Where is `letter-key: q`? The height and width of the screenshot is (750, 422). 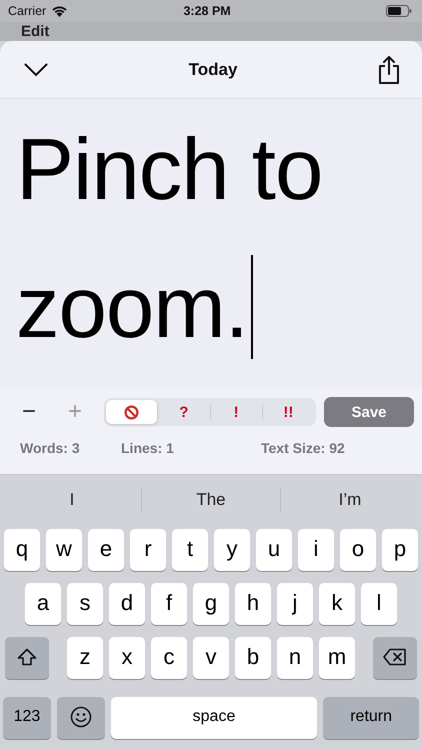 letter-key: q is located at coordinates (22, 550).